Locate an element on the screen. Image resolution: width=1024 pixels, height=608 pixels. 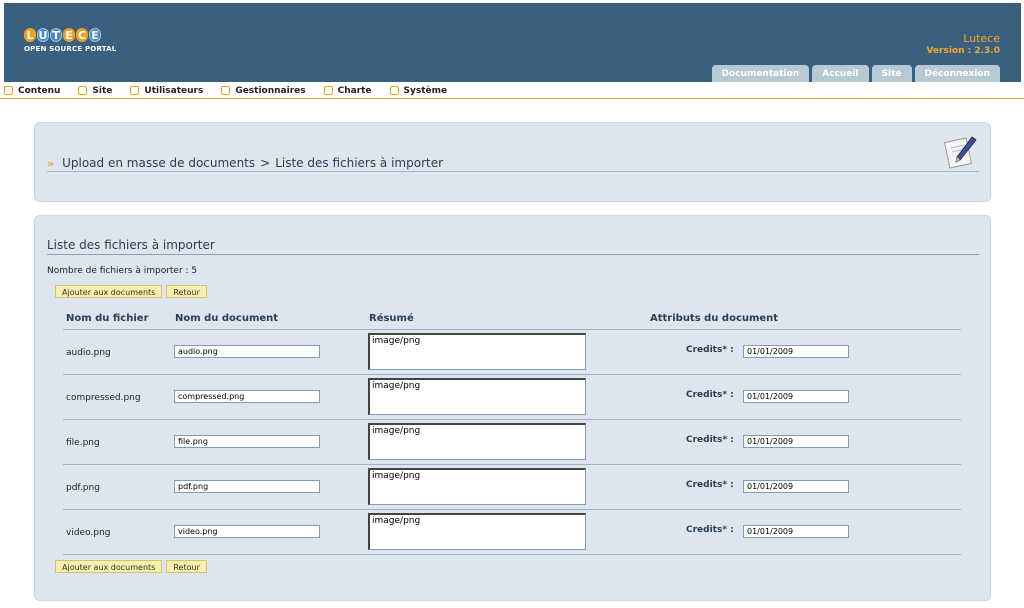
document-name-input: audio.png is located at coordinates (247, 351).